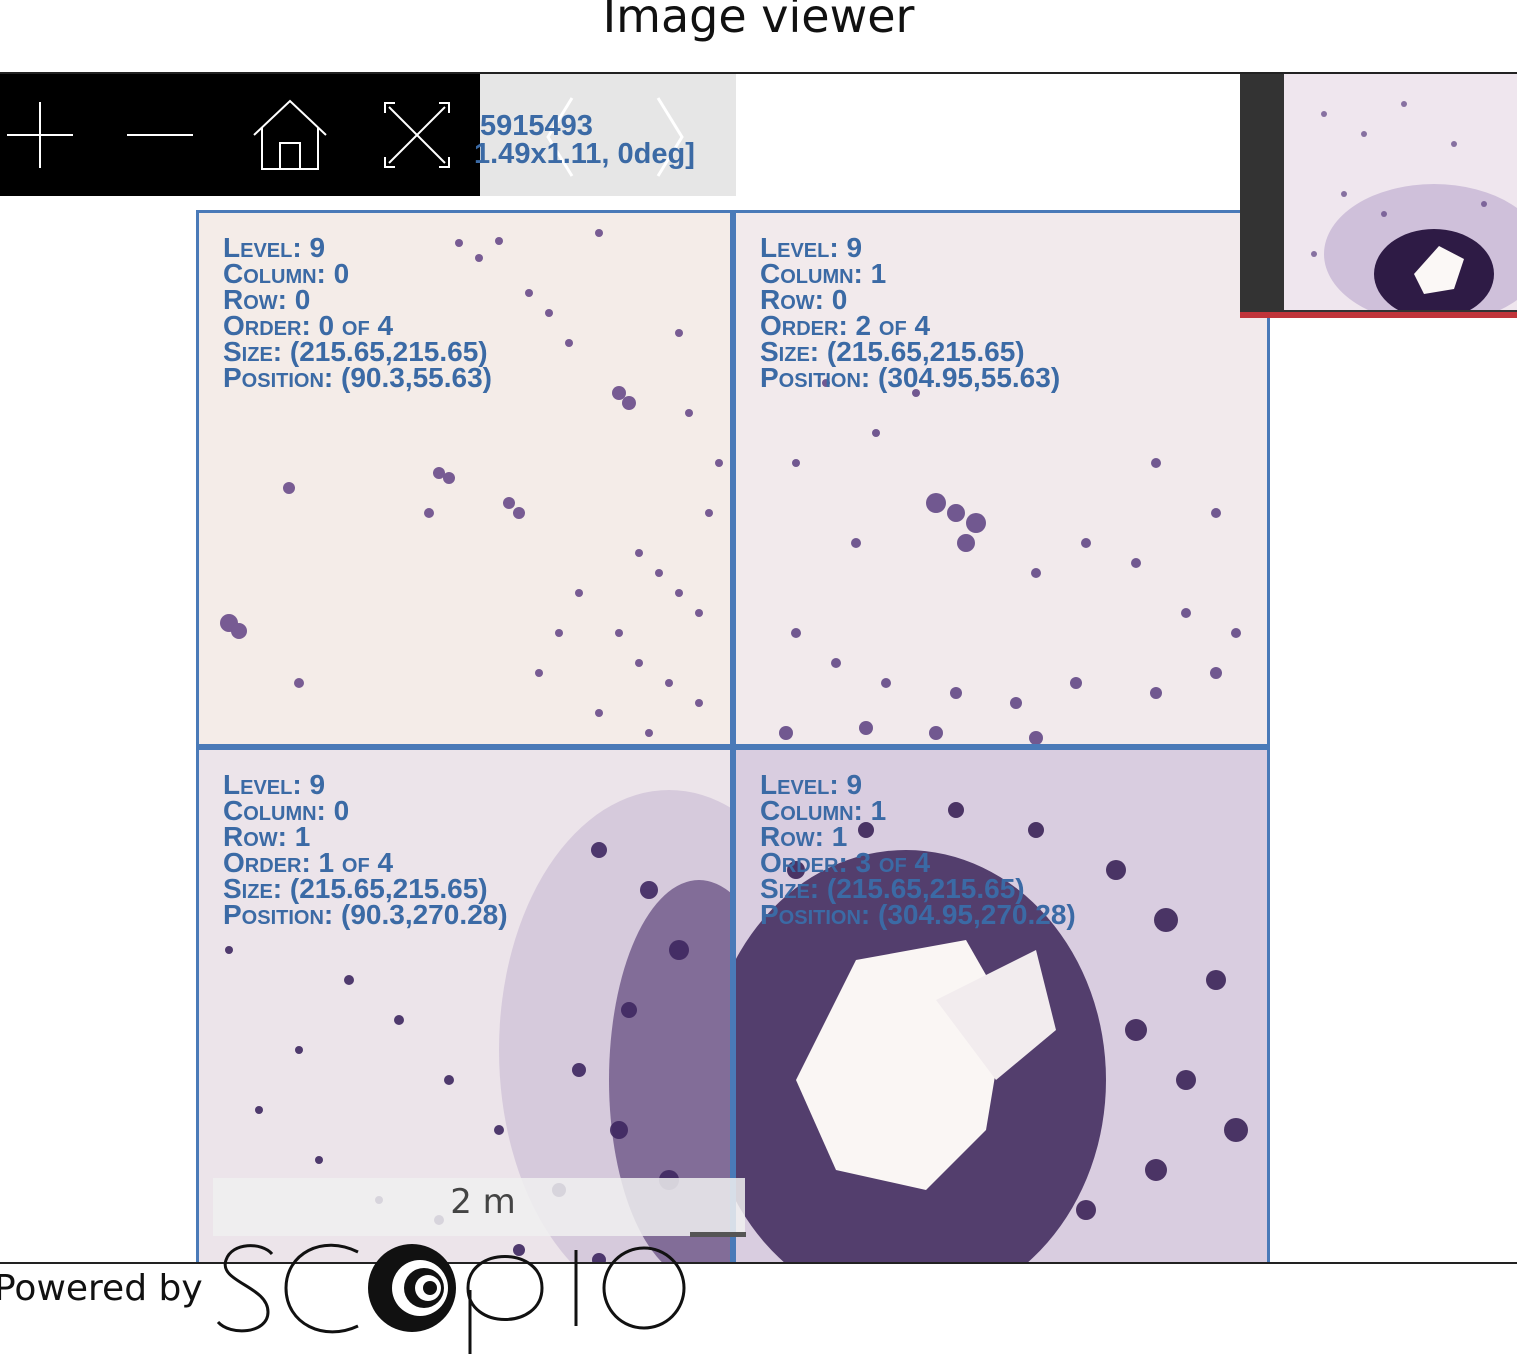 The height and width of the screenshot is (1358, 1517). I want to click on zoom-out-icon, so click(160, 135).